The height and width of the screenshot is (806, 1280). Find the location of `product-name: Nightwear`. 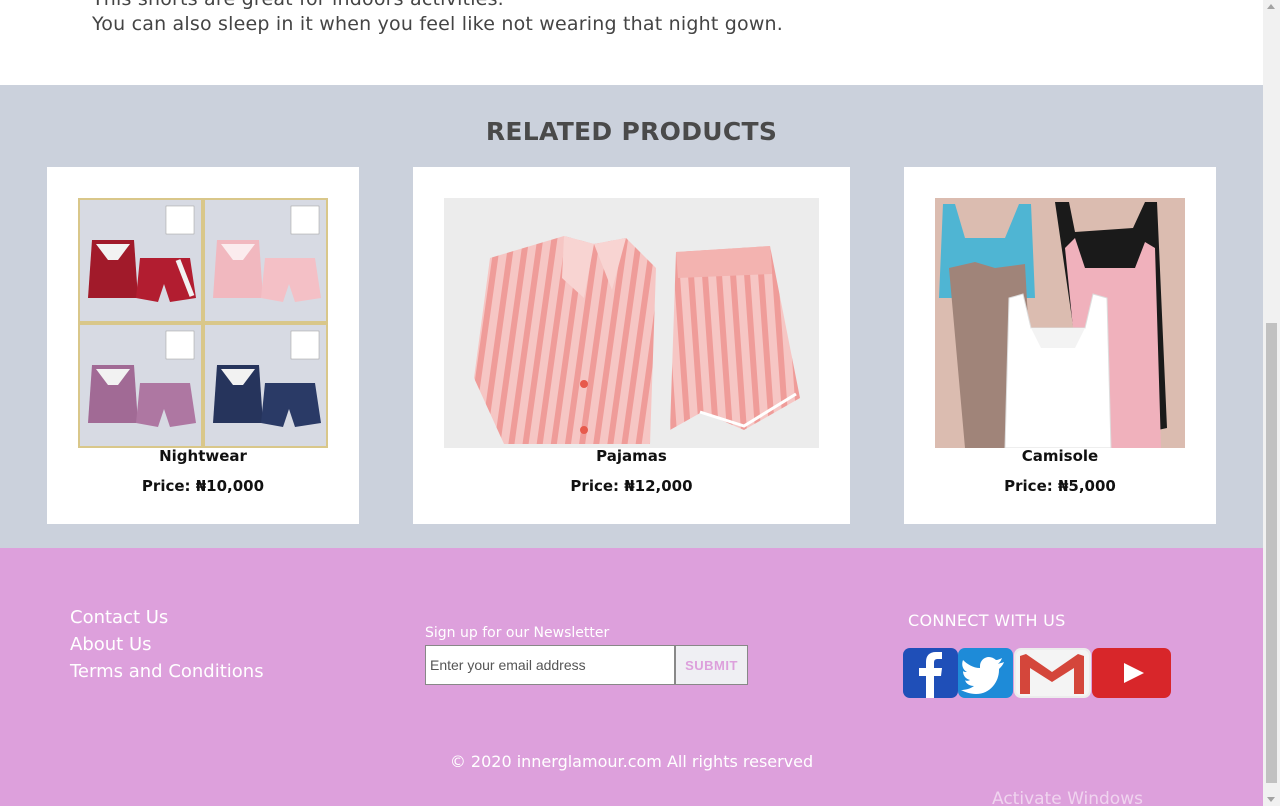

product-name: Nightwear is located at coordinates (203, 456).